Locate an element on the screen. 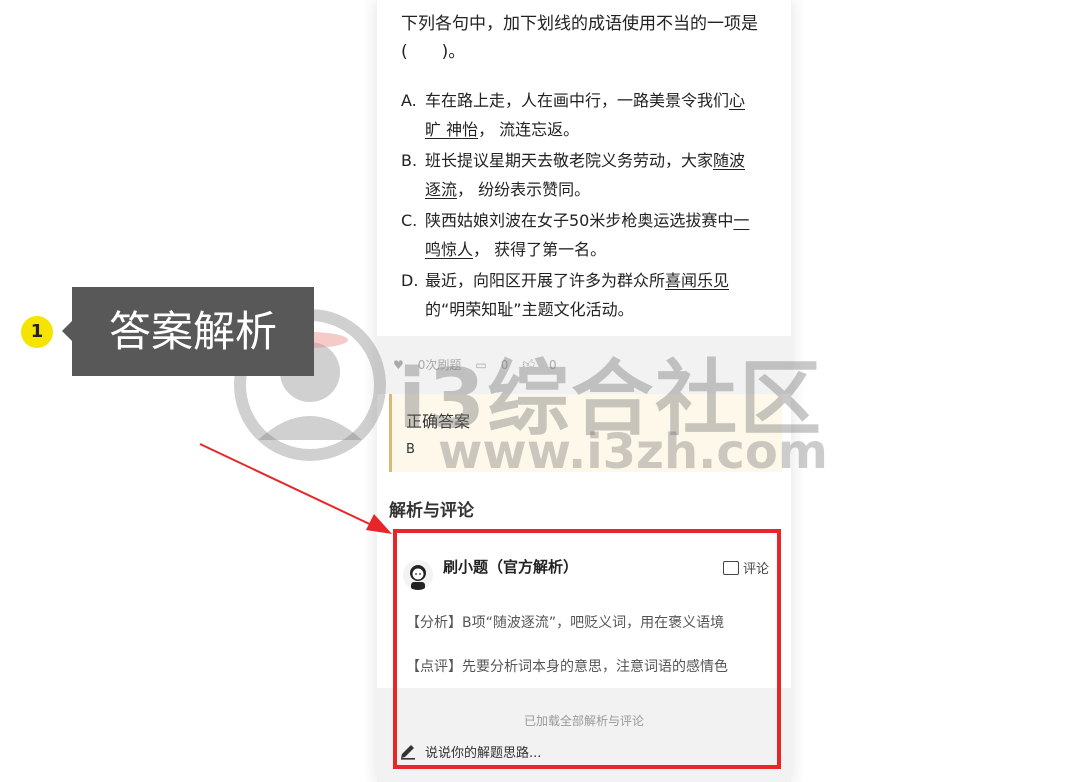 The width and height of the screenshot is (1080, 782). option-key: A. is located at coordinates (409, 100).